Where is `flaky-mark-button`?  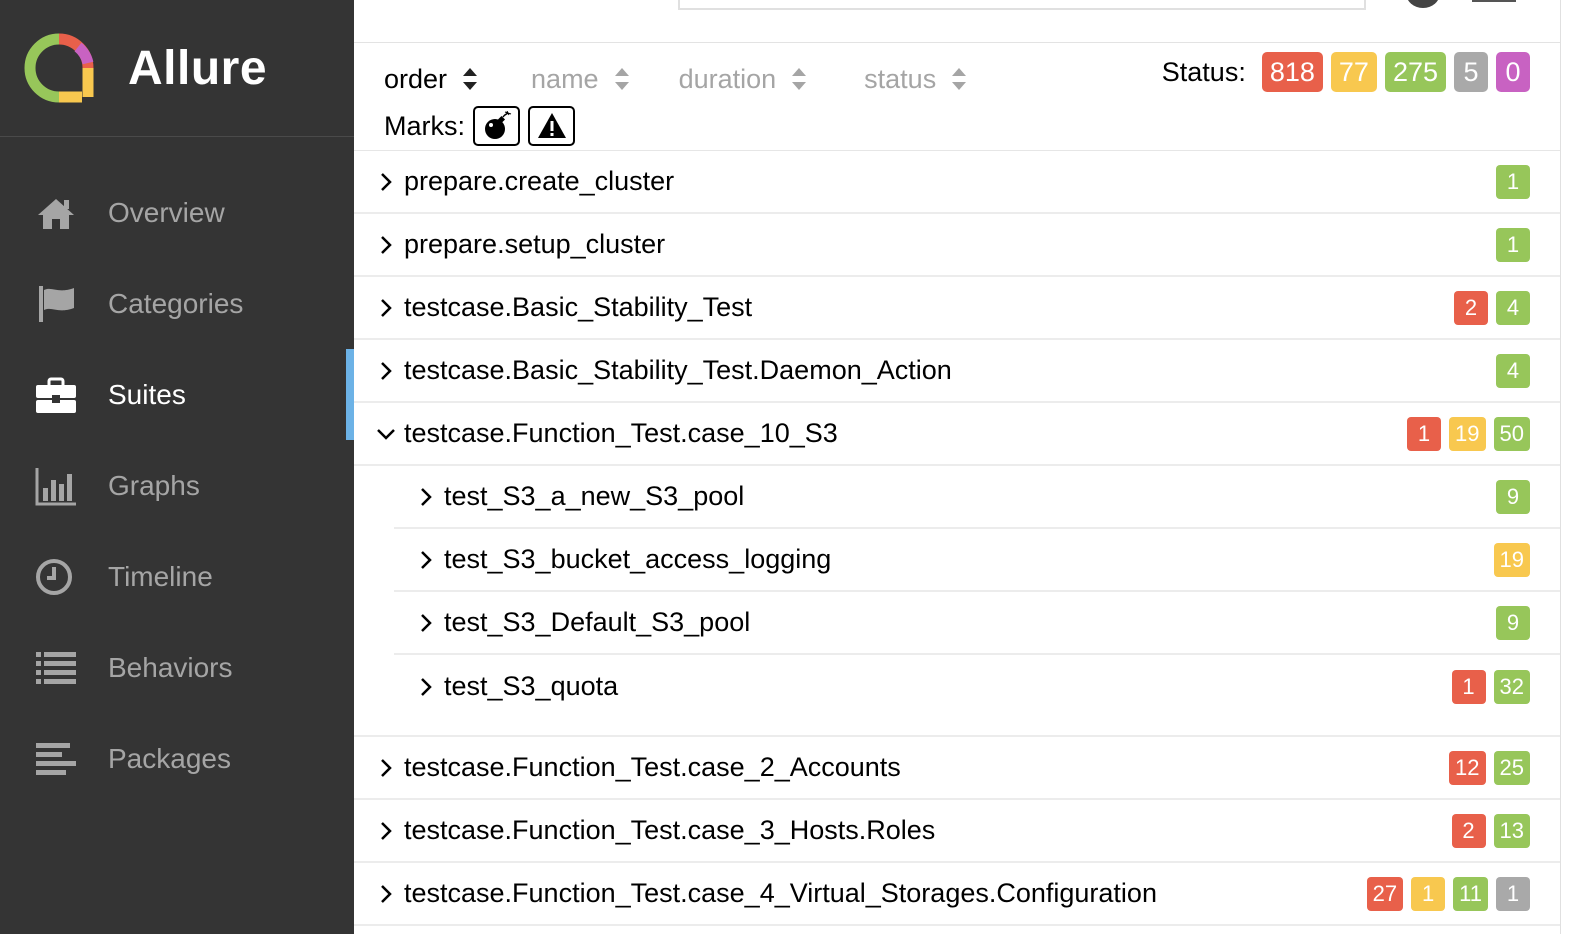 flaky-mark-button is located at coordinates (496, 126).